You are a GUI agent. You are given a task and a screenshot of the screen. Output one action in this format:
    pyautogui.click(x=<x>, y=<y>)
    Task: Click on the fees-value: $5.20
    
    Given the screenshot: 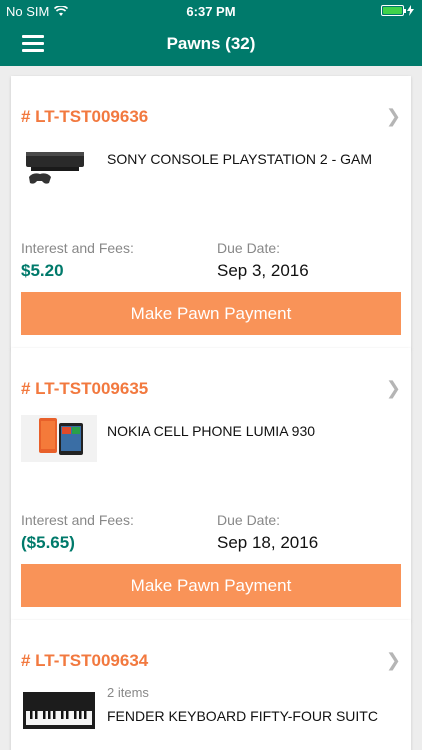 What is the action you would take?
    pyautogui.click(x=42, y=270)
    